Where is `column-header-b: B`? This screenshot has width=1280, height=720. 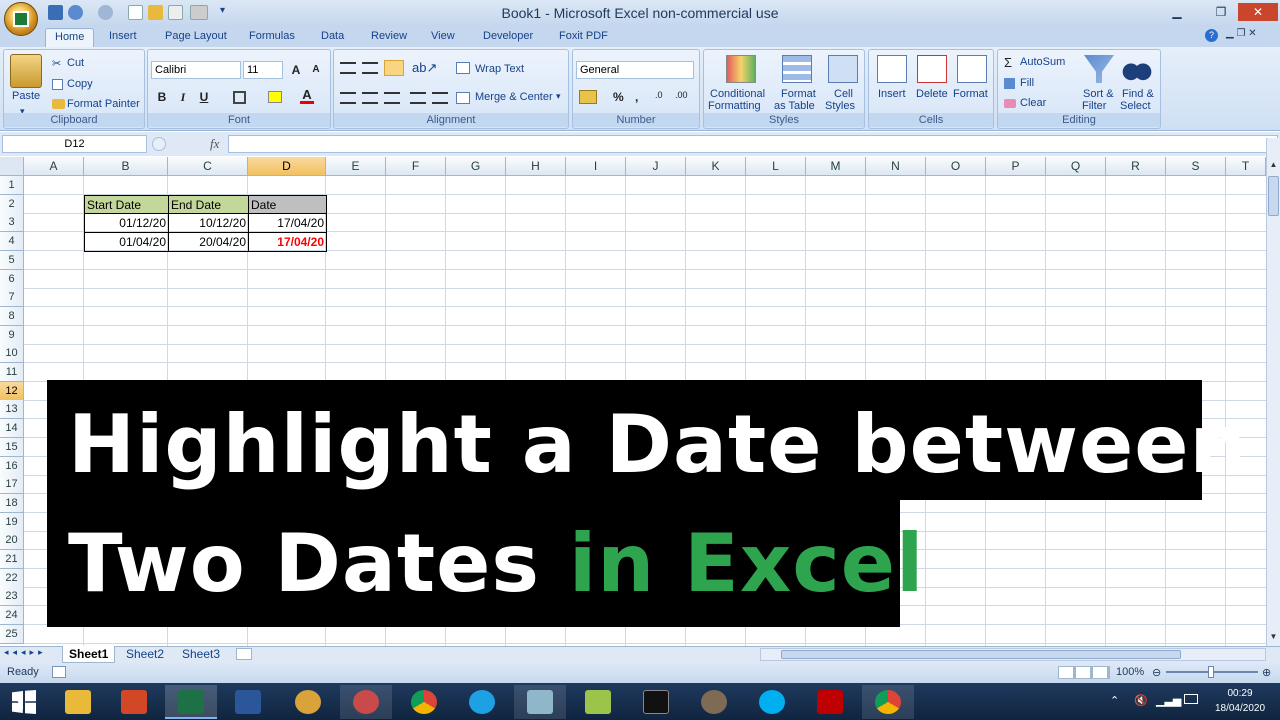
column-header-b: B is located at coordinates (126, 166).